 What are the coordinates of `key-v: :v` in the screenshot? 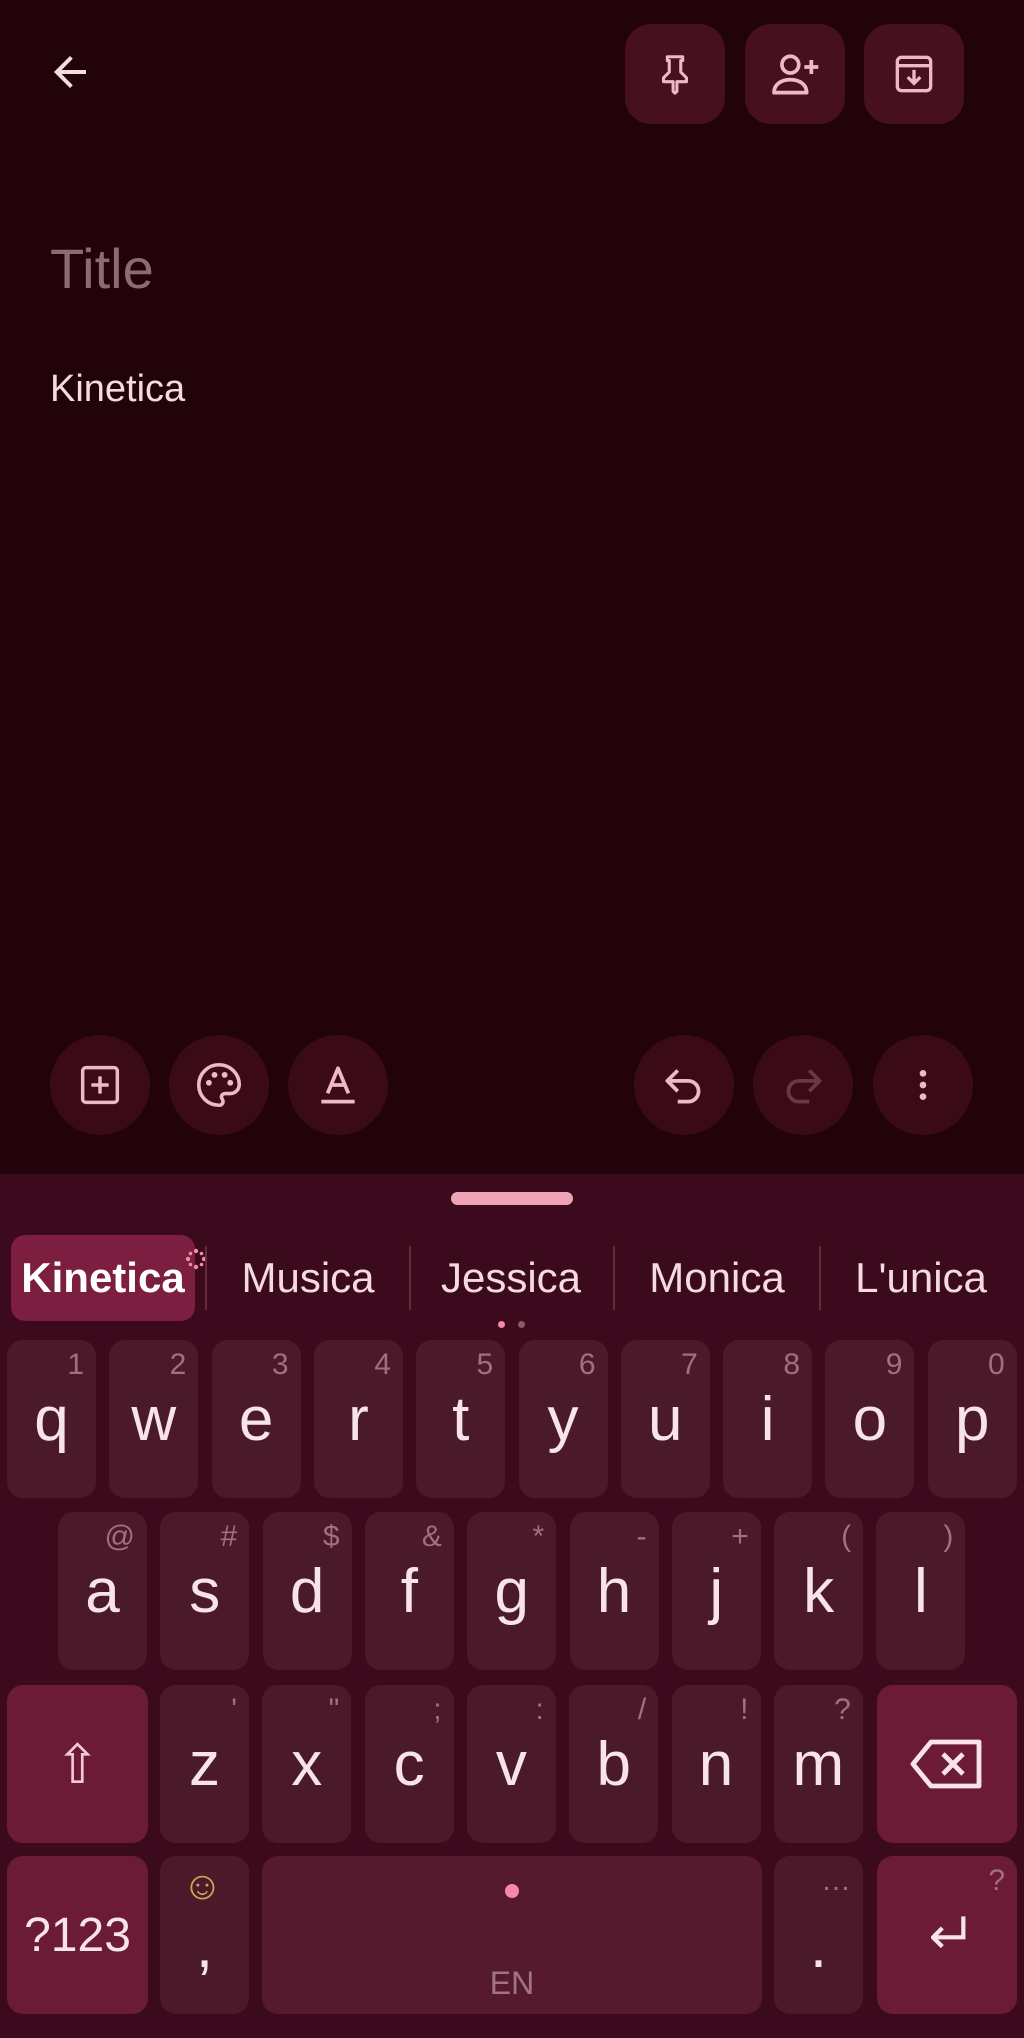 It's located at (511, 1764).